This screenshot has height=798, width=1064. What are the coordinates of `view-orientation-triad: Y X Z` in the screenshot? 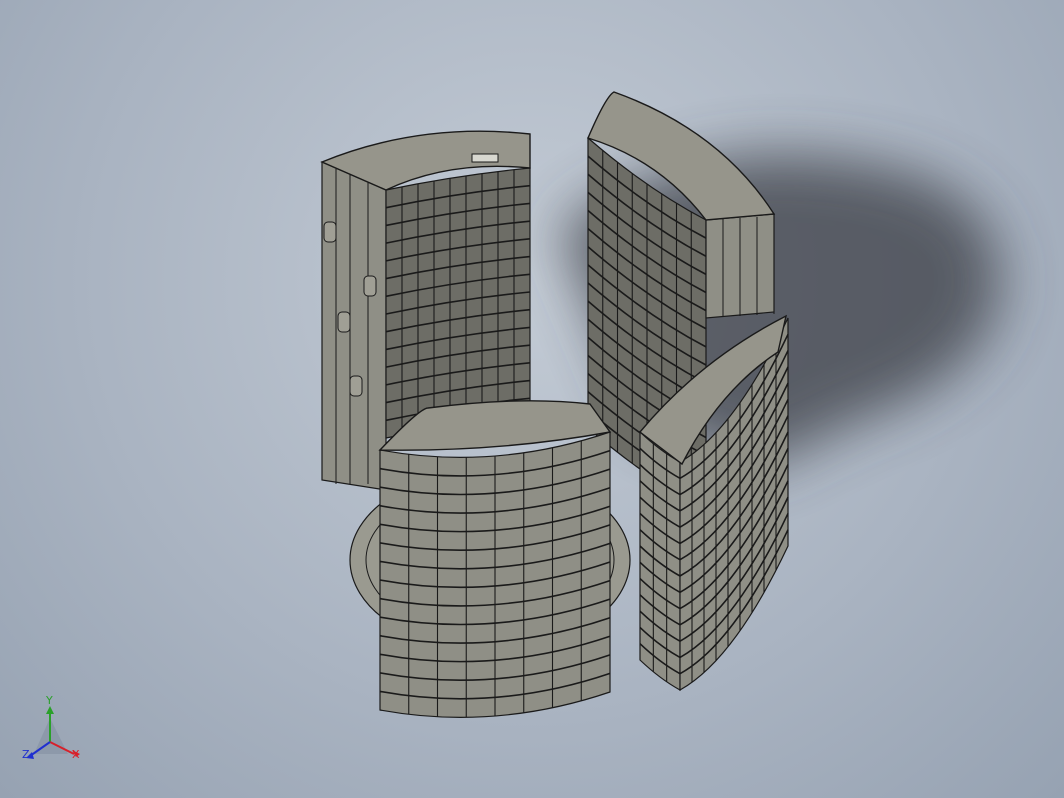 It's located at (54, 735).